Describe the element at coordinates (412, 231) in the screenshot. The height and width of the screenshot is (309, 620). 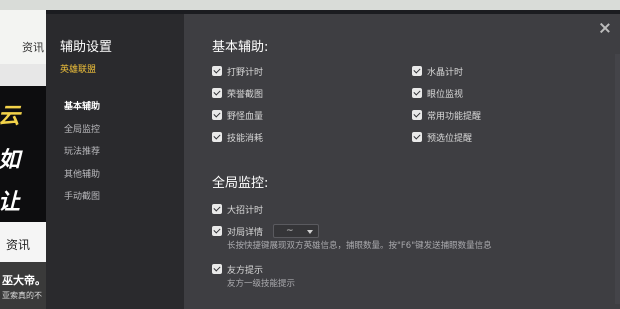
I see `option-match-detail: 对局详情 ~` at that location.